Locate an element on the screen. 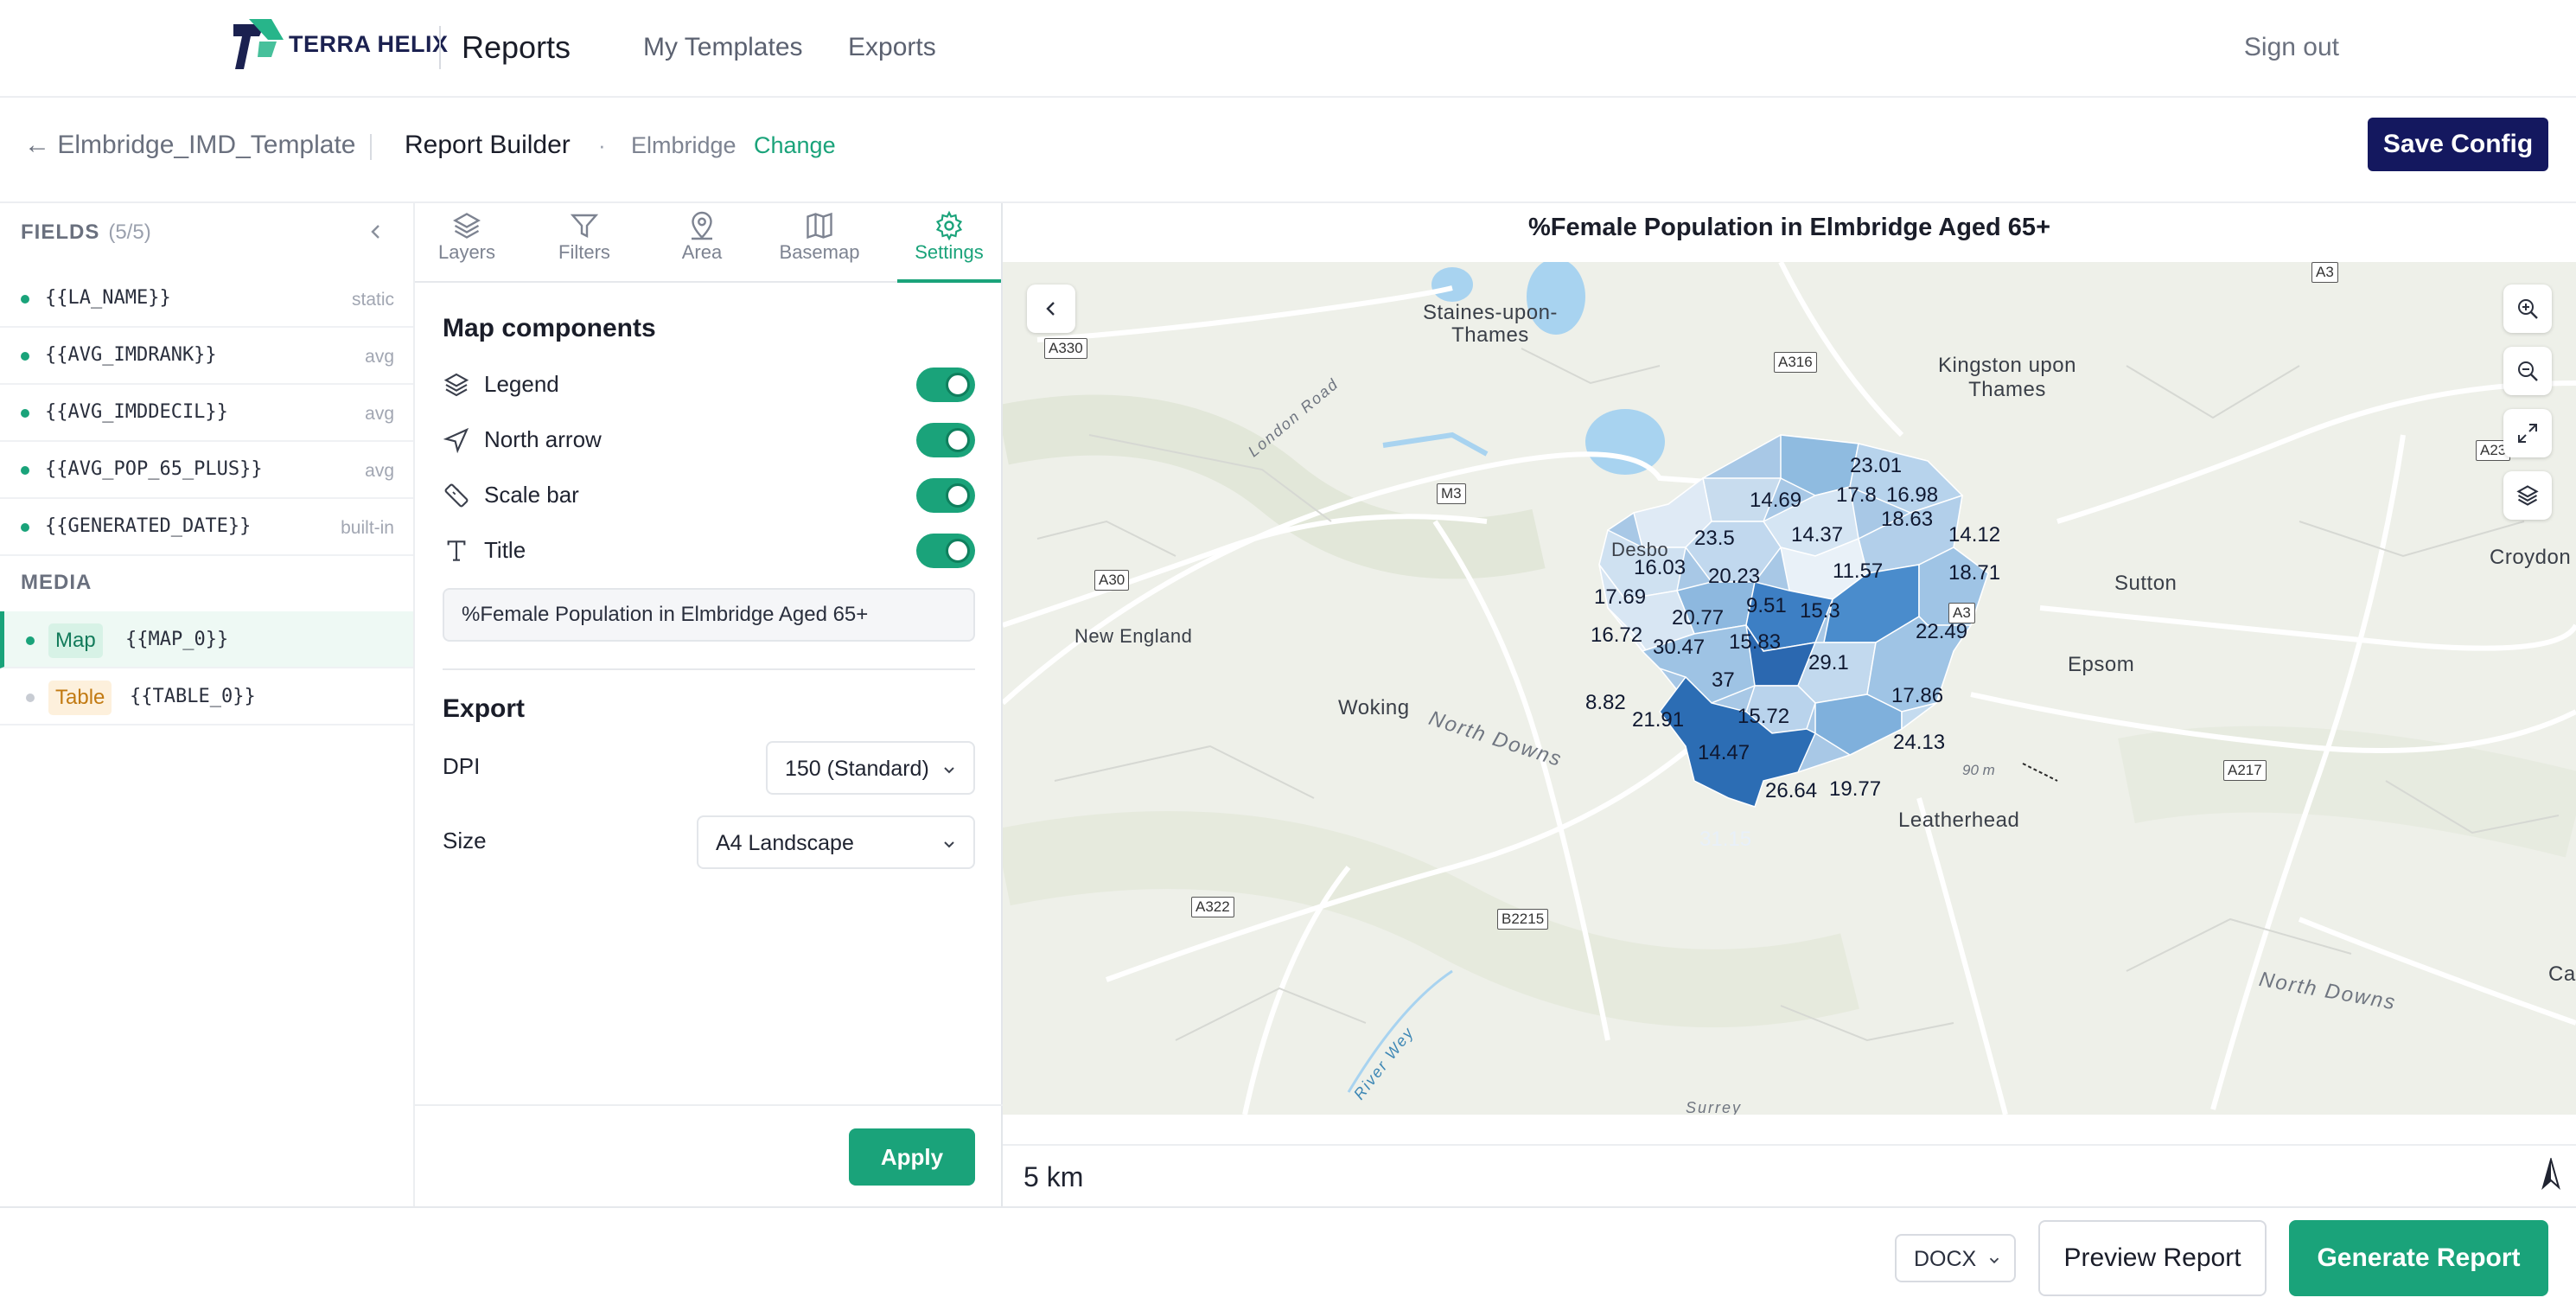 This screenshot has height=1304, width=2576. toggle-label: North arrow is located at coordinates (543, 439).